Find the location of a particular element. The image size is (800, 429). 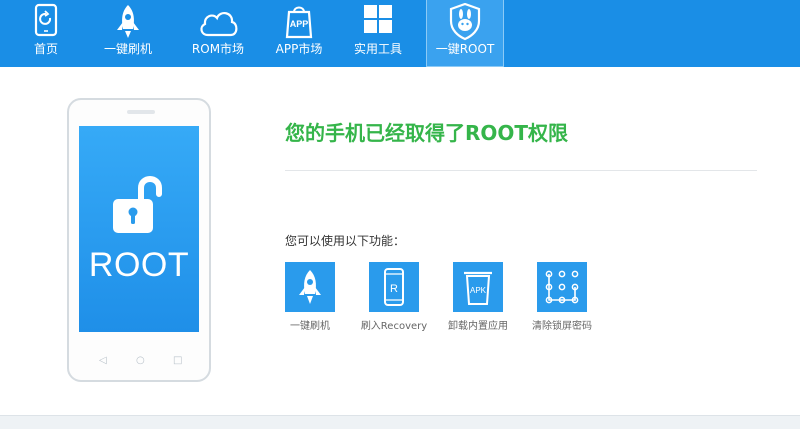

grid-icon is located at coordinates (378, 19).